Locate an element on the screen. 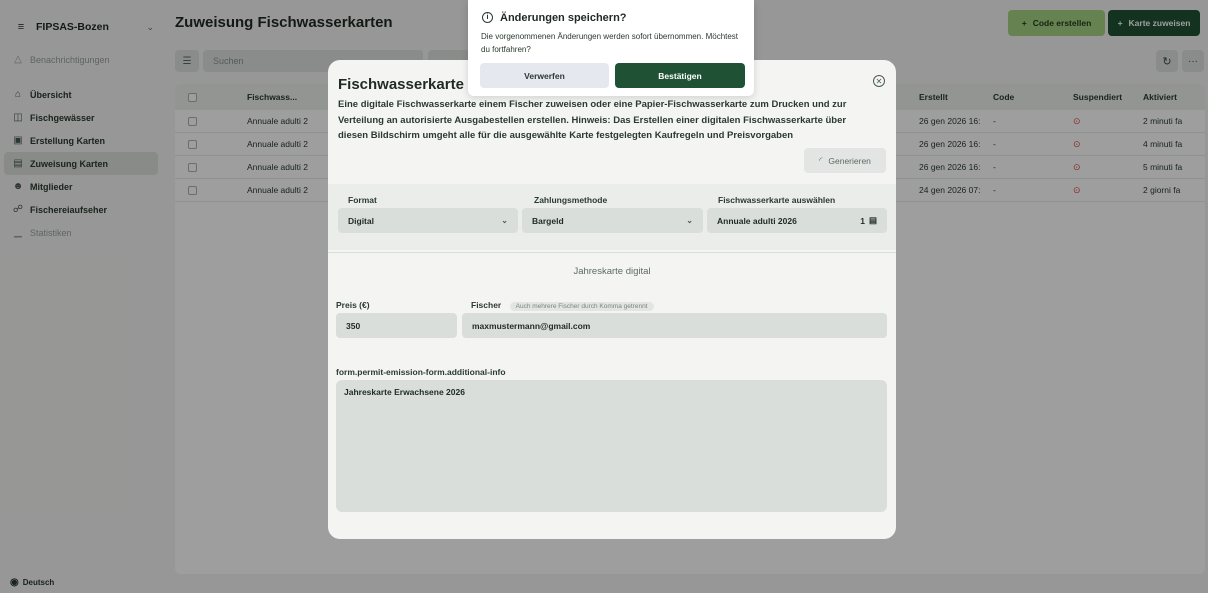  dialog-title: Fischwasserkarte zu is located at coordinates (411, 84).